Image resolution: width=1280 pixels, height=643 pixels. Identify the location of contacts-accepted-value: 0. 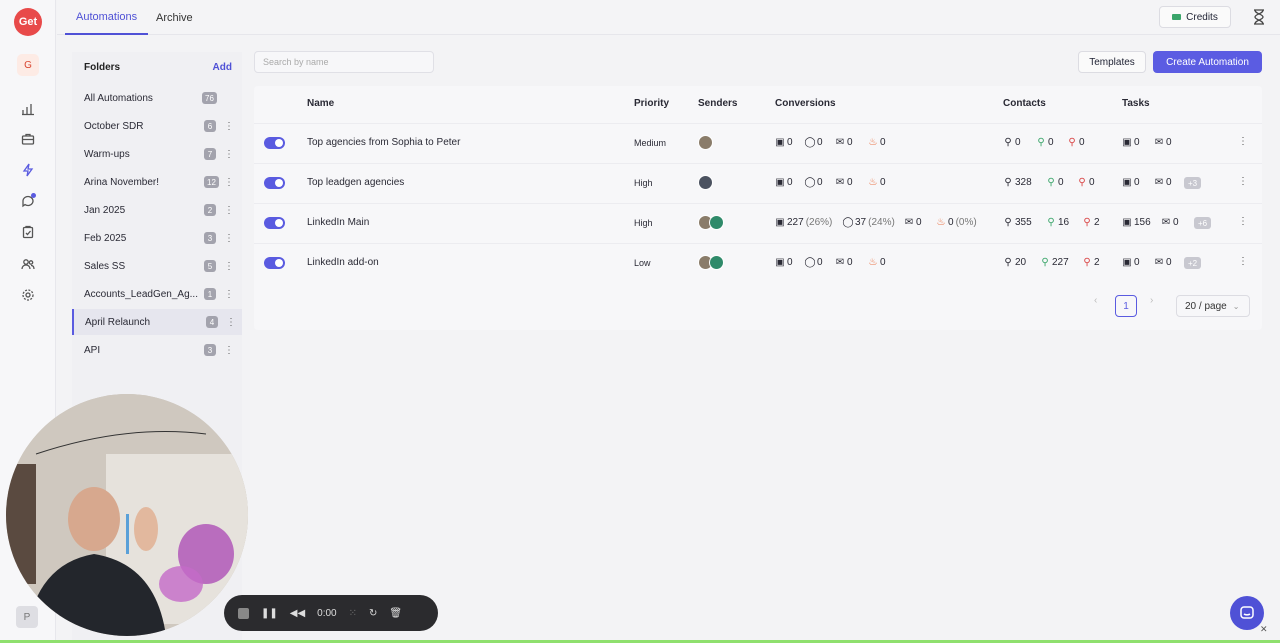
(1061, 182).